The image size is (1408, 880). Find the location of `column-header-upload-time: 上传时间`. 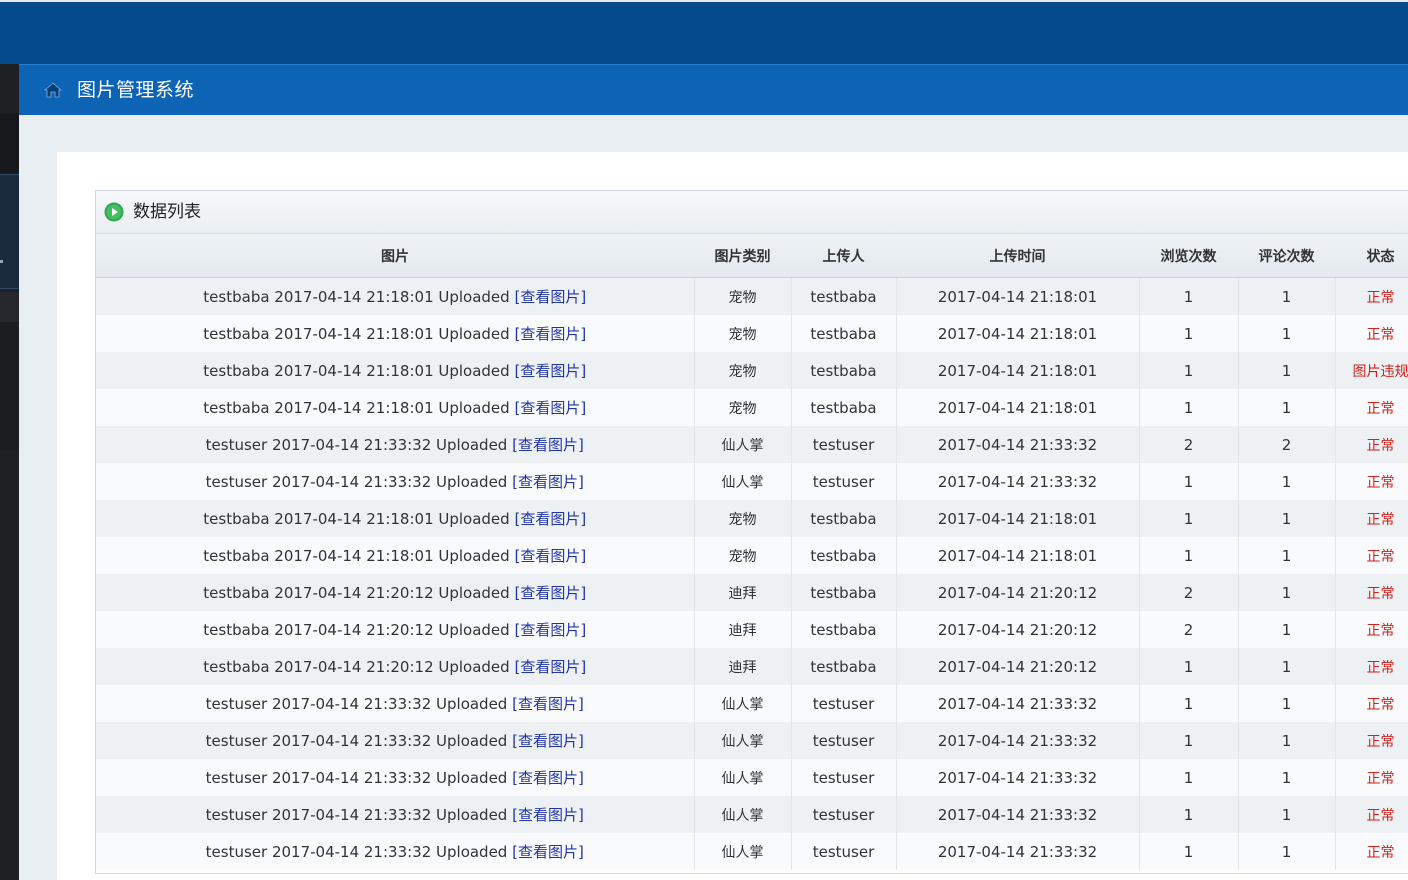

column-header-upload-time: 上传时间 is located at coordinates (1017, 256).